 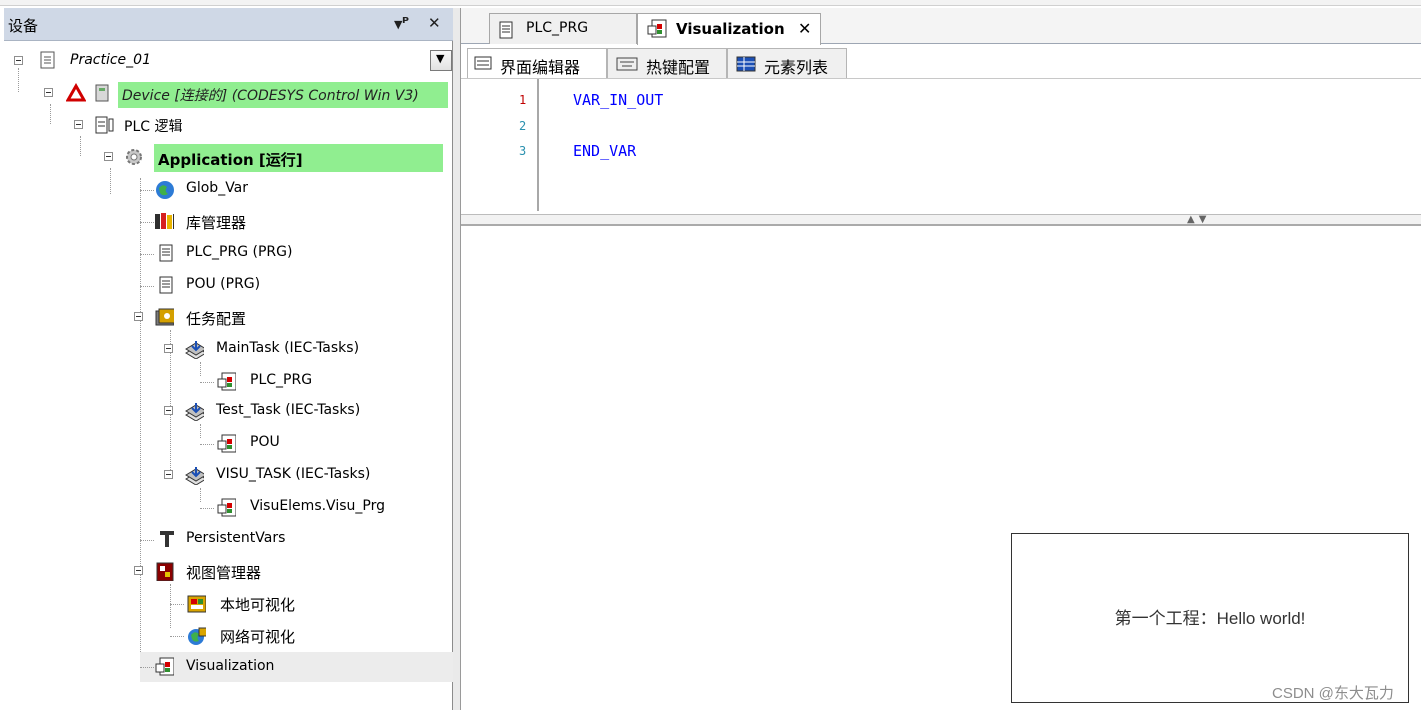 What do you see at coordinates (540, 67) in the screenshot?
I see `subtab-ui-editor-label: 界面编辑器` at bounding box center [540, 67].